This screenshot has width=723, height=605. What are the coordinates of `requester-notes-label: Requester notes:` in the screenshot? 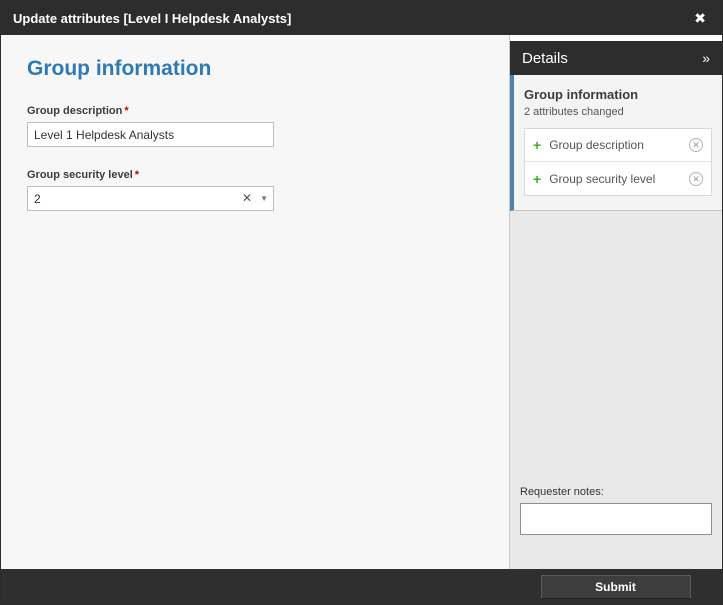 It's located at (562, 492).